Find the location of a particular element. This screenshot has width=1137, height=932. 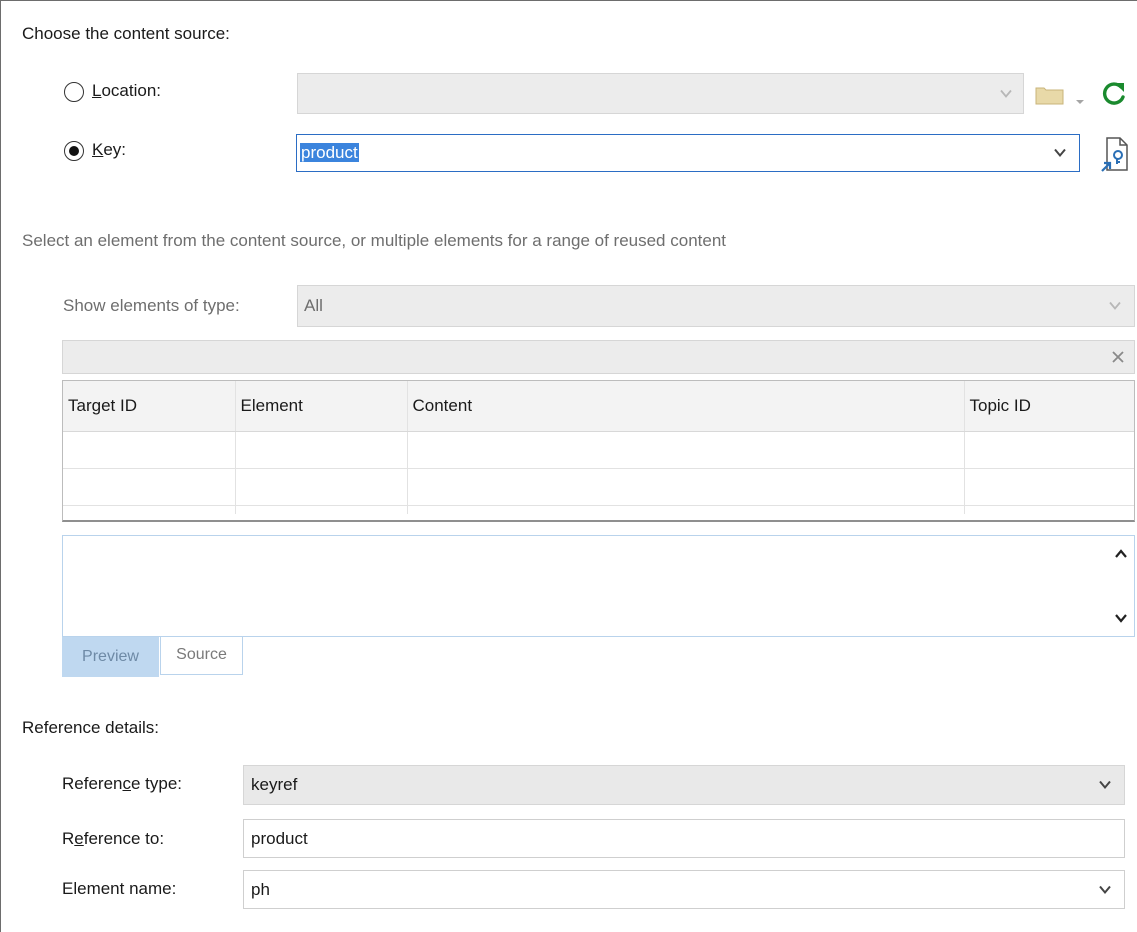

folder-dropdown-icon is located at coordinates (1080, 100).